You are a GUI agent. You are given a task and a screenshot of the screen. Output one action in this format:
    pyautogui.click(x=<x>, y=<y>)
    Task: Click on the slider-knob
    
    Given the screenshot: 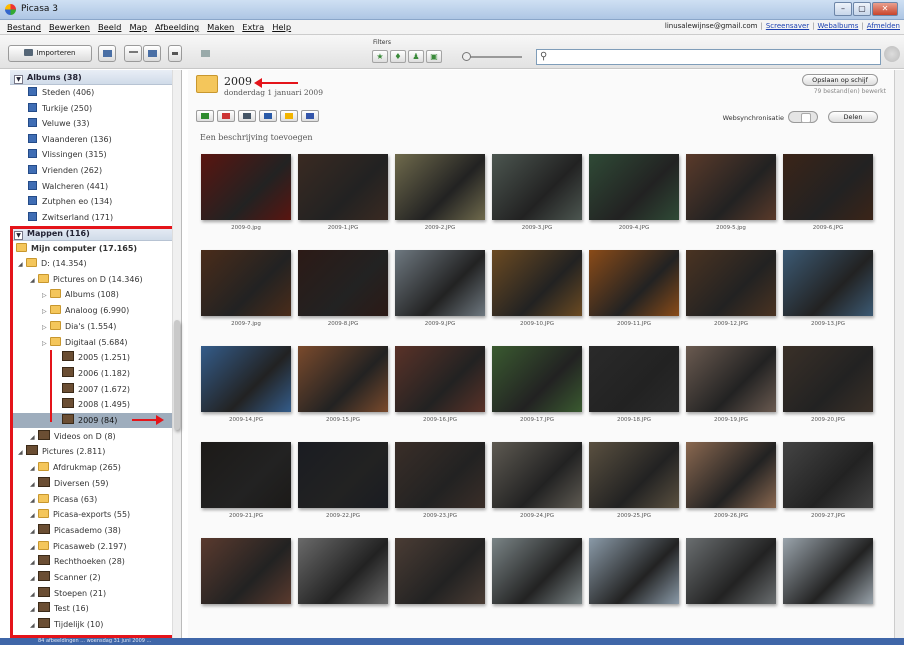 What is the action you would take?
    pyautogui.click(x=466, y=56)
    